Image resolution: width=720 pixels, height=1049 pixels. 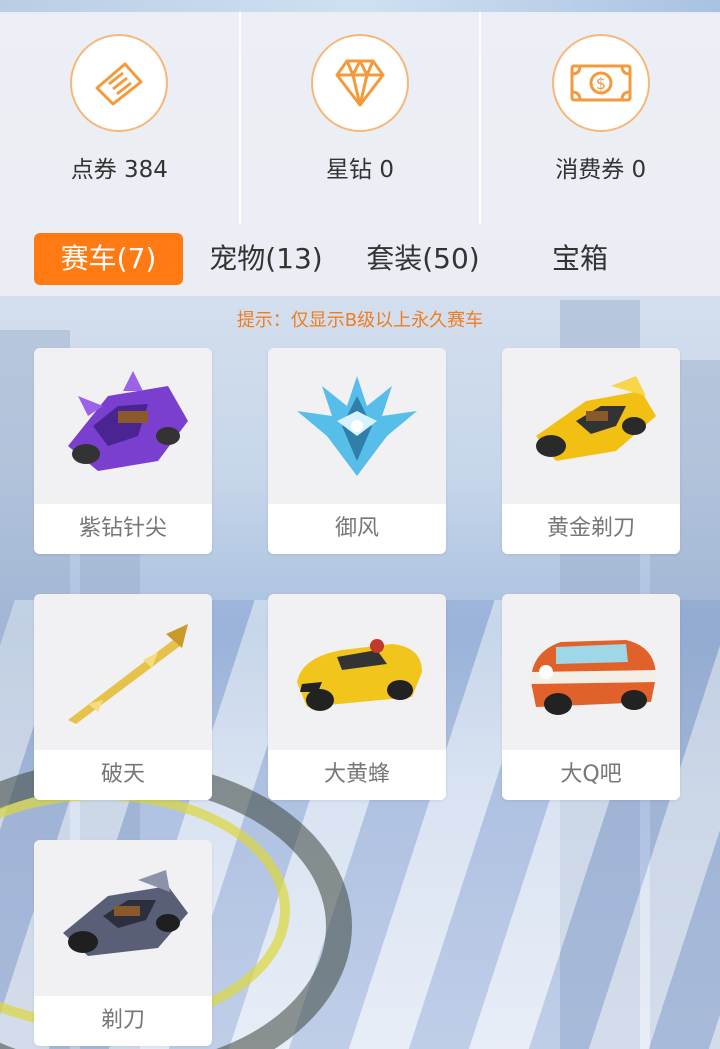 I want to click on tab-chests: 宝箱, so click(x=580, y=259).